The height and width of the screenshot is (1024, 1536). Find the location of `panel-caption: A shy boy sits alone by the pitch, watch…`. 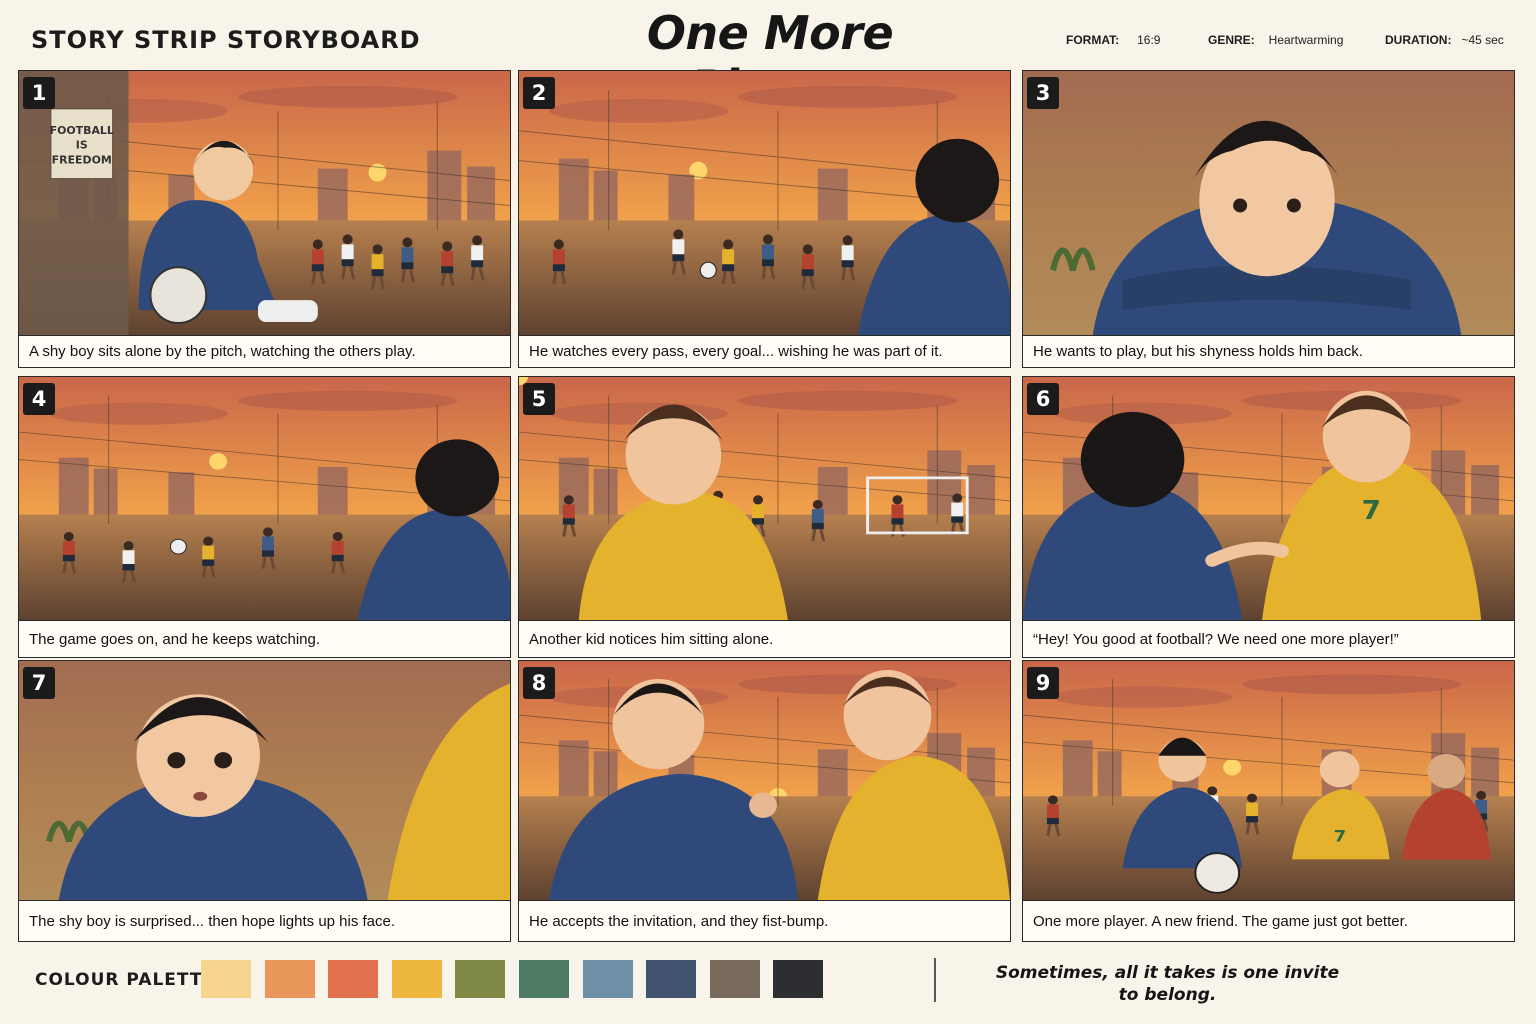

panel-caption: A shy boy sits alone by the pitch, watch… is located at coordinates (222, 351).